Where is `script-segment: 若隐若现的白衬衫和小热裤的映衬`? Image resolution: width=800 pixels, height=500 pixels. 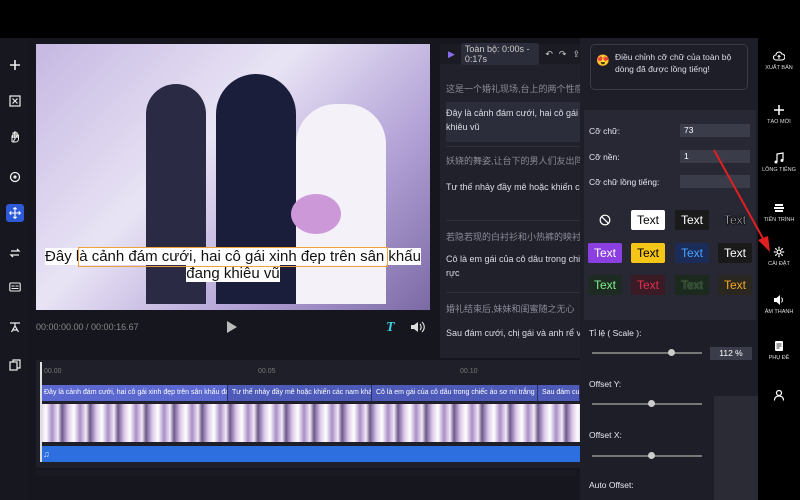 script-segment: 若隐若现的白衬衫和小热裤的映衬 is located at coordinates (514, 237).